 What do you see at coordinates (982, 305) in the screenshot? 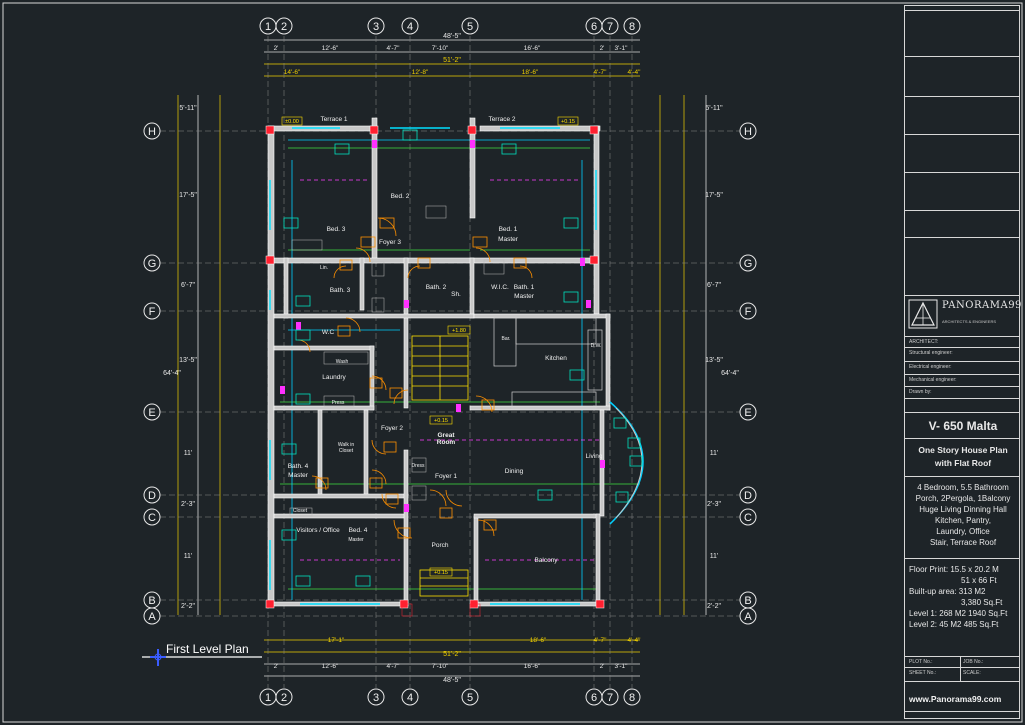
I see `brand-name: PANORAMA99` at bounding box center [982, 305].